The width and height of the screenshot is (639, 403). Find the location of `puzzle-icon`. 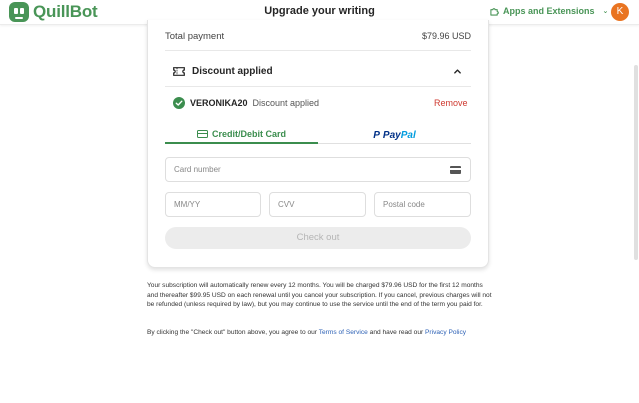

puzzle-icon is located at coordinates (494, 11).